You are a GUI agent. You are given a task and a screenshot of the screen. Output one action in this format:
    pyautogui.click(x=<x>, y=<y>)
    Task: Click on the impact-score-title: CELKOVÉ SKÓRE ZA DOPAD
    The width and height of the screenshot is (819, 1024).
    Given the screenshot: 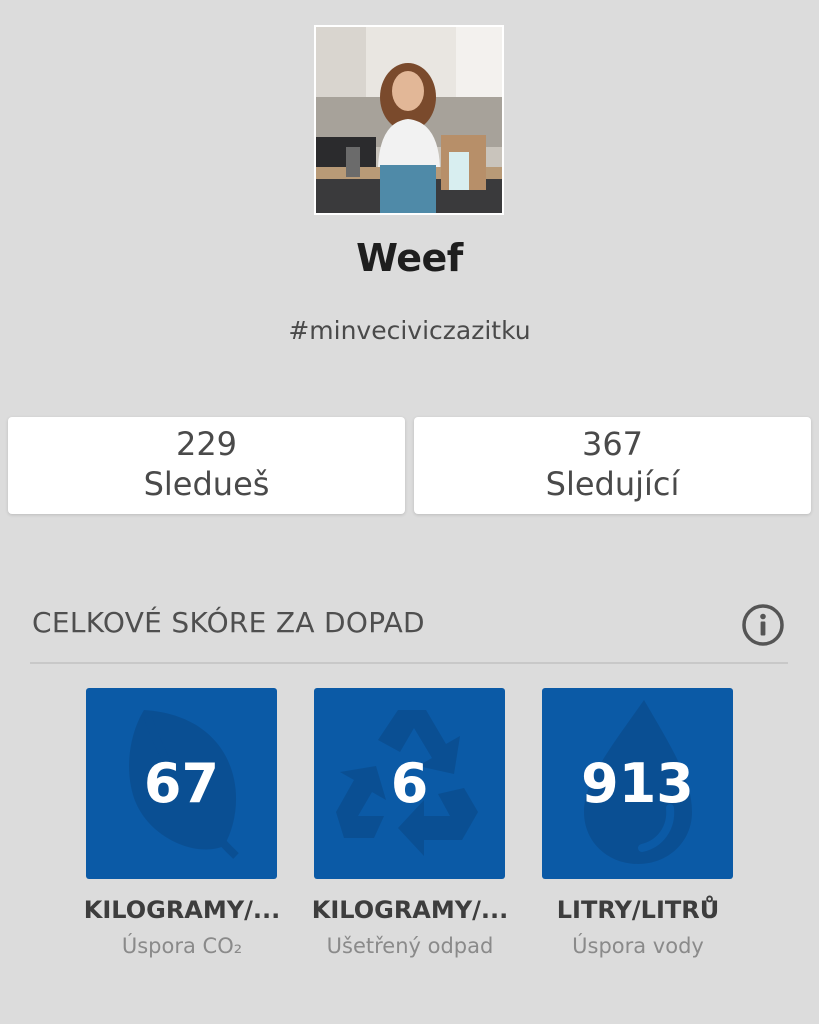 What is the action you would take?
    pyautogui.click(x=228, y=622)
    